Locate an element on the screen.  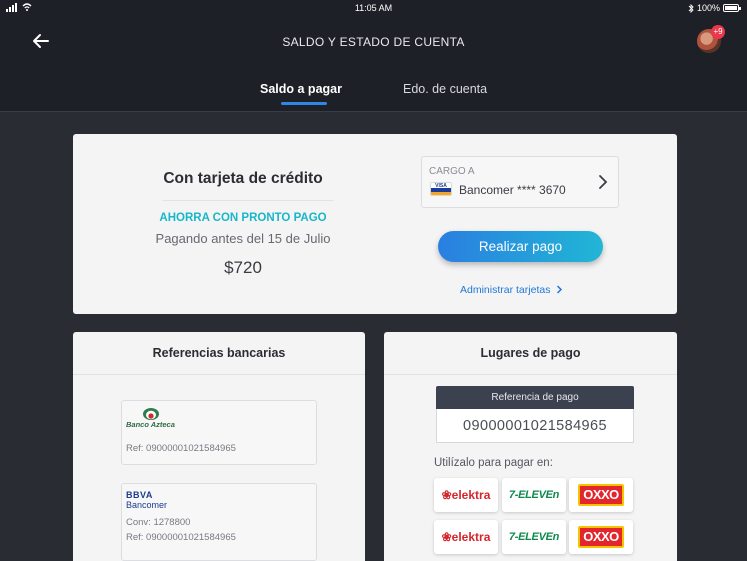
battery-icon is located at coordinates (732, 8).